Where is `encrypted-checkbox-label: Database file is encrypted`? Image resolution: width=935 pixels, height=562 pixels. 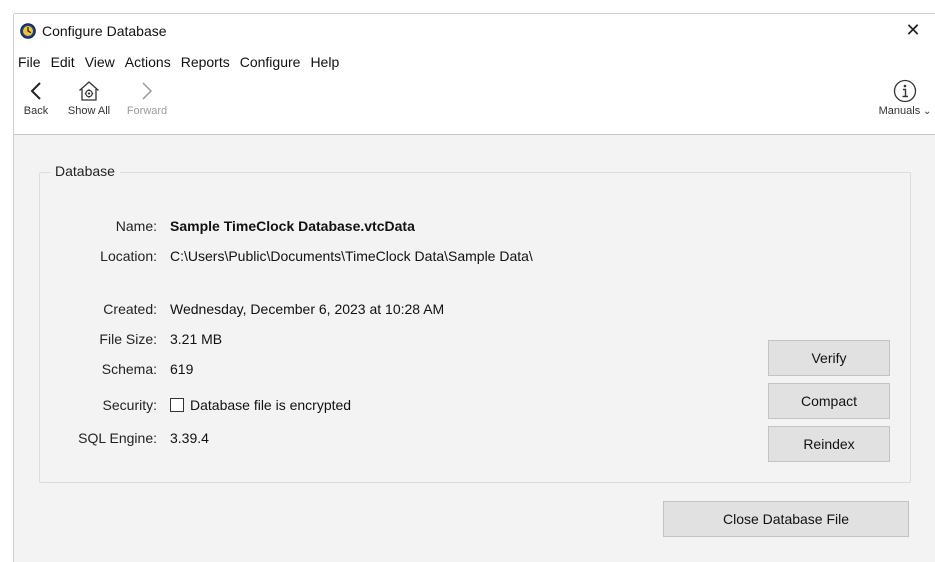 encrypted-checkbox-label: Database file is encrypted is located at coordinates (270, 405).